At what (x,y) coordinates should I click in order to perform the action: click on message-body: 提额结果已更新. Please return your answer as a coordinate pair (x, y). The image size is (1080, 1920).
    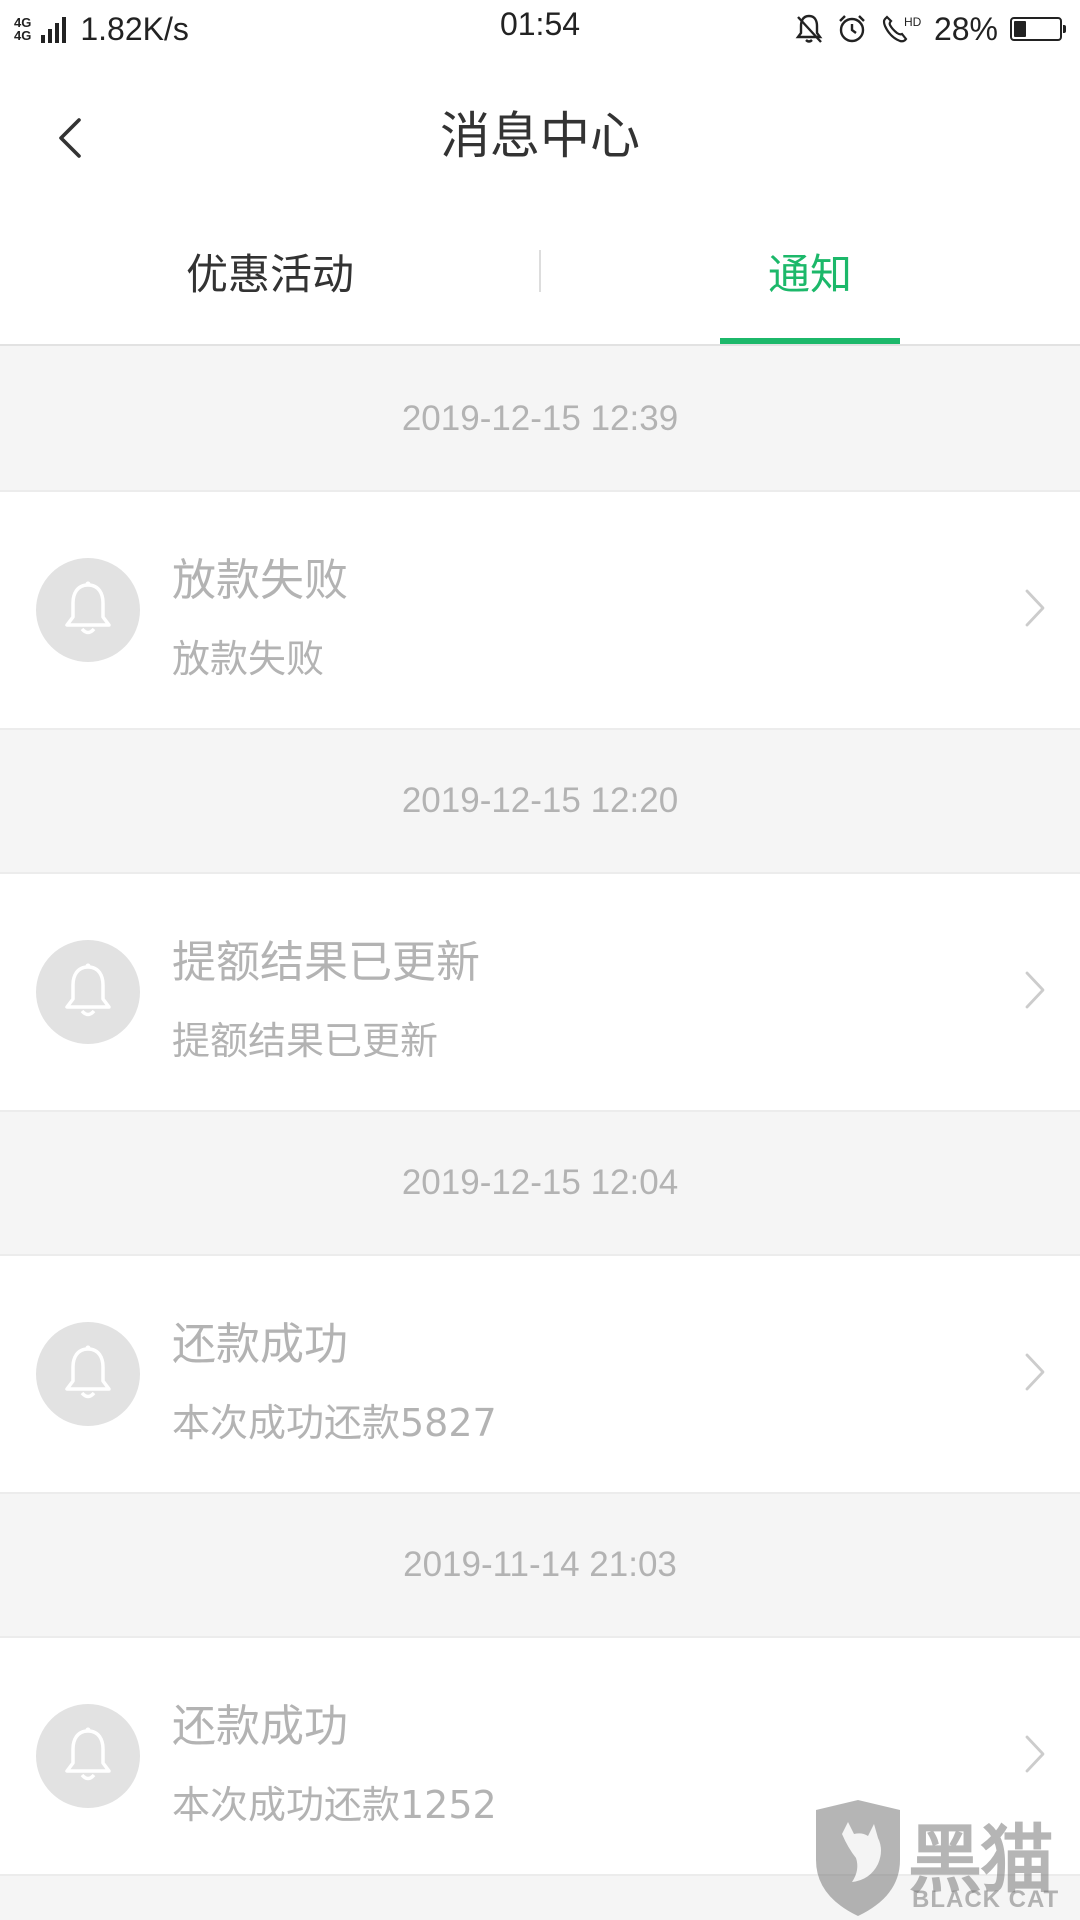
    Looking at the image, I should click on (305, 1041).